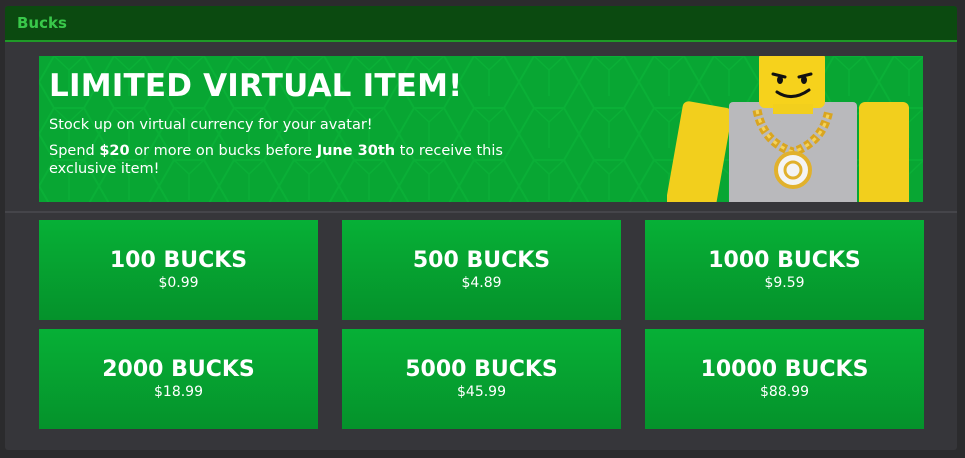  What do you see at coordinates (784, 369) in the screenshot?
I see `package-amount: 10000 BUCKS` at bounding box center [784, 369].